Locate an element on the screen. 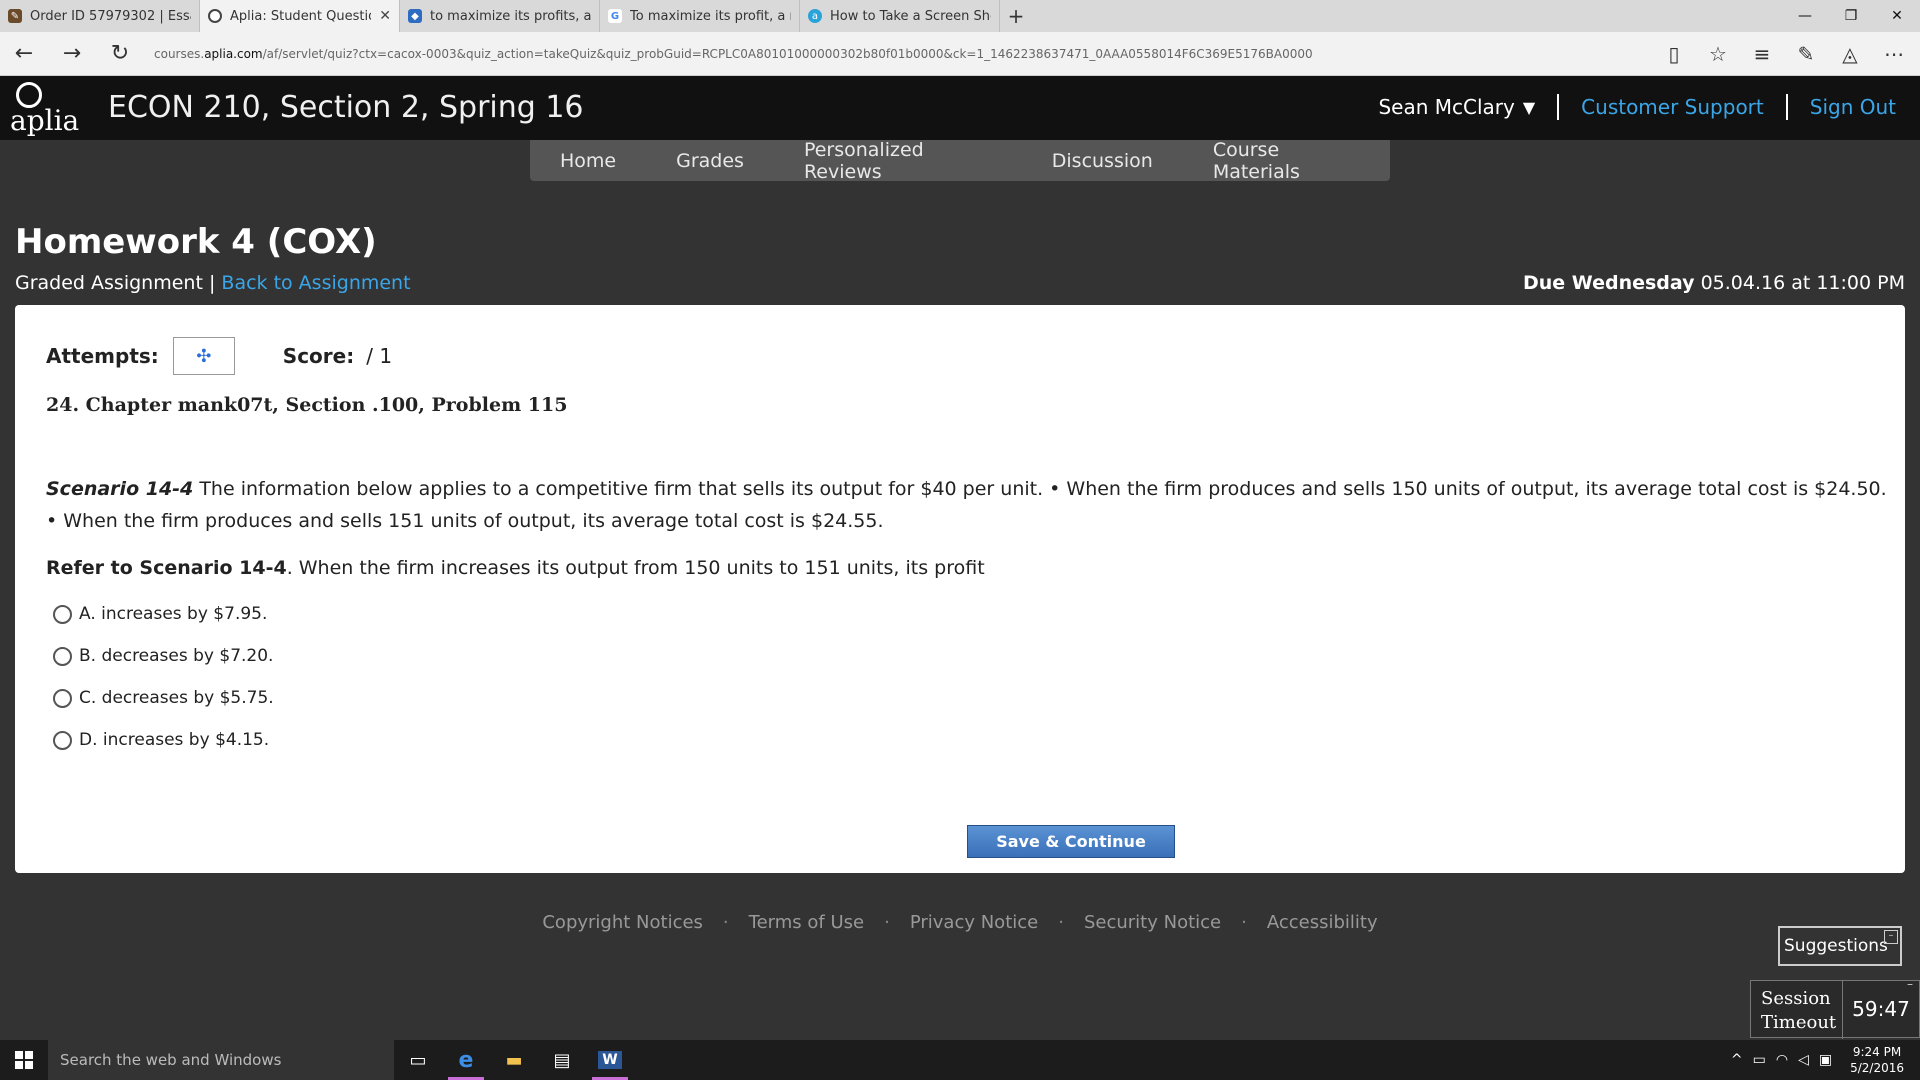 The width and height of the screenshot is (1920, 1080). tab-title: To maximize its profit, a mo is located at coordinates (710, 16).